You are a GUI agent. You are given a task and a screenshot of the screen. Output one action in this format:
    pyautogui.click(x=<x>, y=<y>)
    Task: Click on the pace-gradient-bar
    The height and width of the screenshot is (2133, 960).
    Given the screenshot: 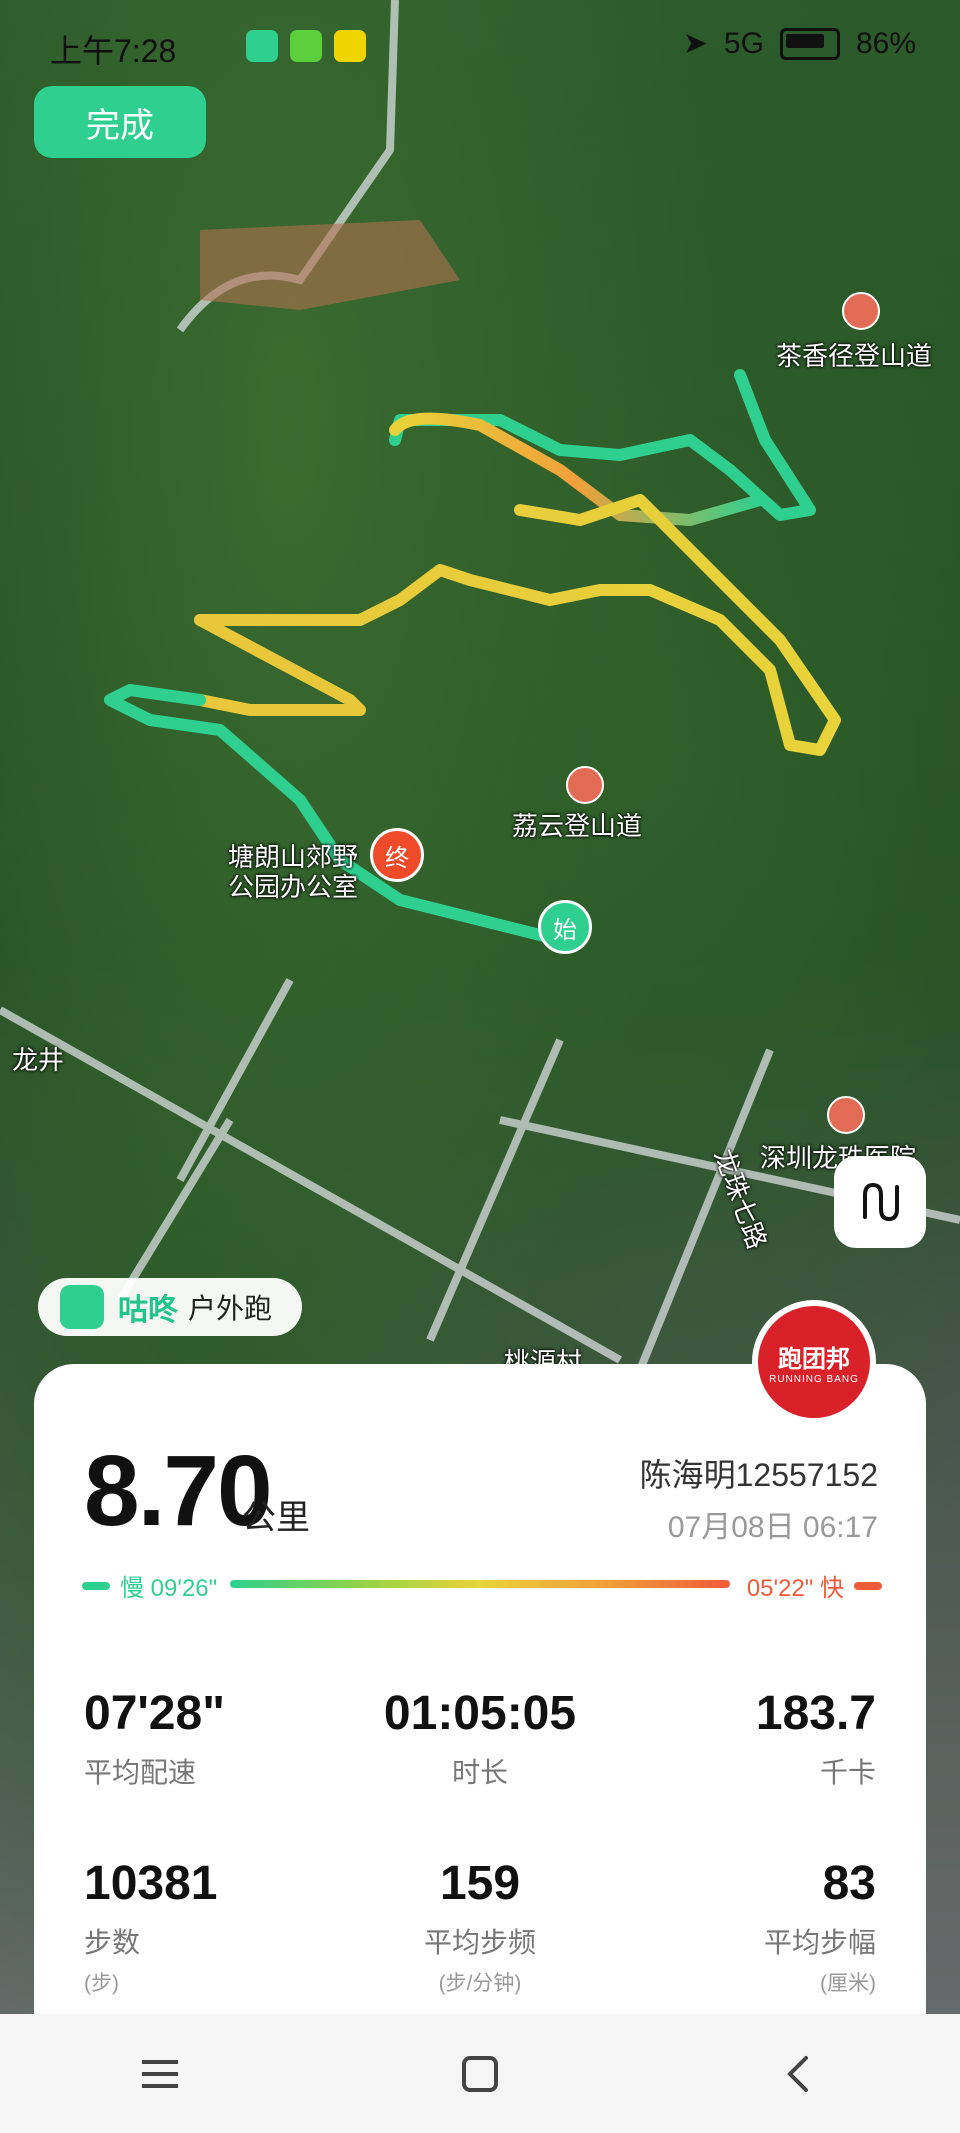 What is the action you would take?
    pyautogui.click(x=480, y=1584)
    